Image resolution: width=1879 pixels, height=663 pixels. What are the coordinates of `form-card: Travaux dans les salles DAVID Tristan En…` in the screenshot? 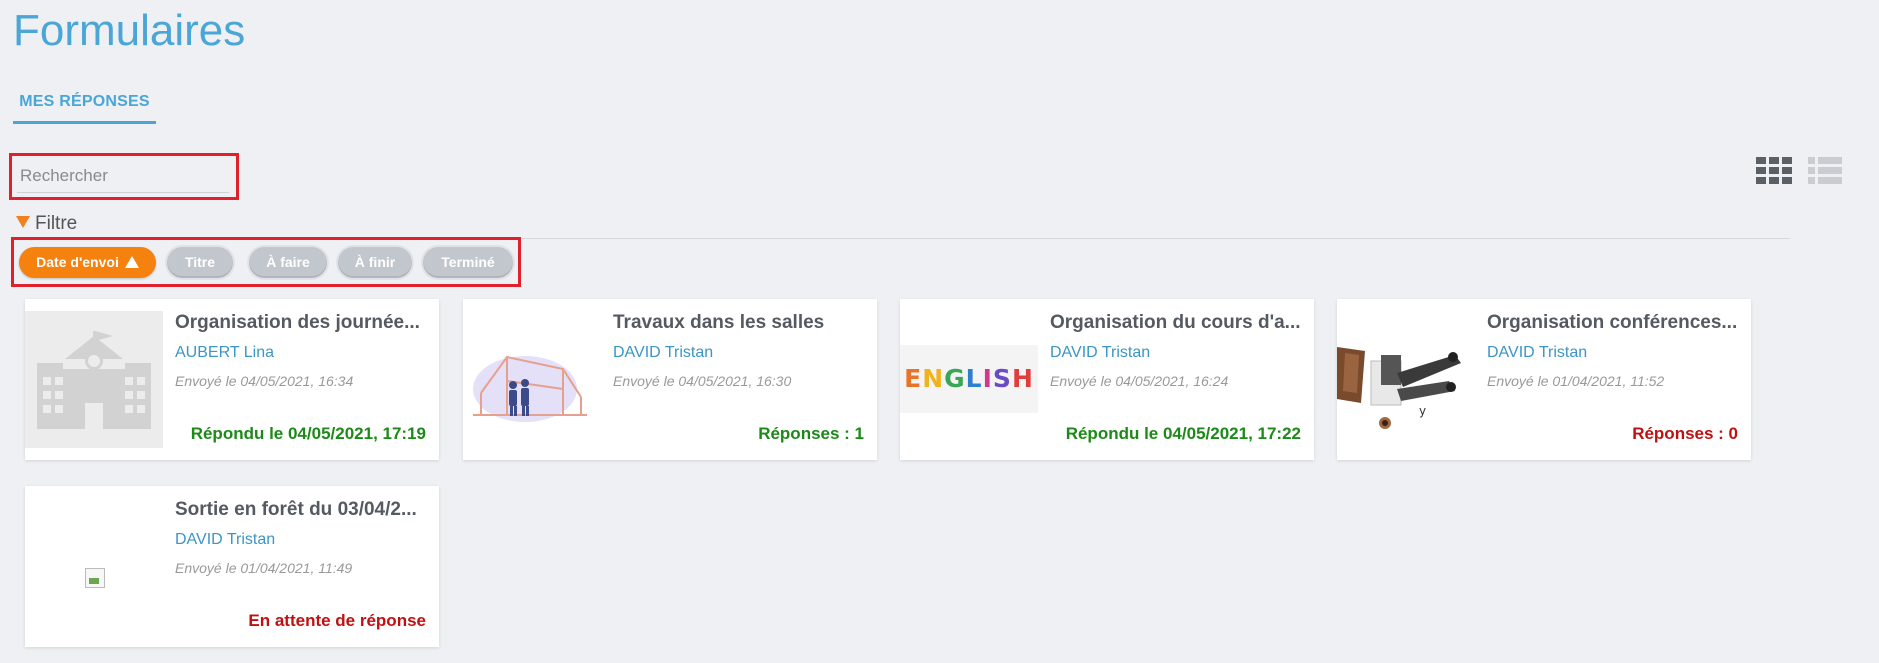 It's located at (670, 379).